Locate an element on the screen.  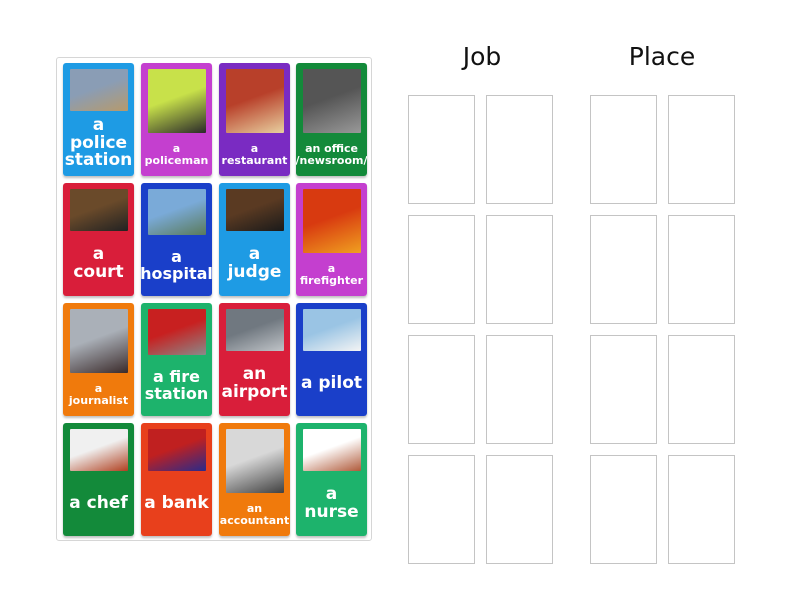
card-label: an office /newsroom/ is located at coordinates (331, 154).